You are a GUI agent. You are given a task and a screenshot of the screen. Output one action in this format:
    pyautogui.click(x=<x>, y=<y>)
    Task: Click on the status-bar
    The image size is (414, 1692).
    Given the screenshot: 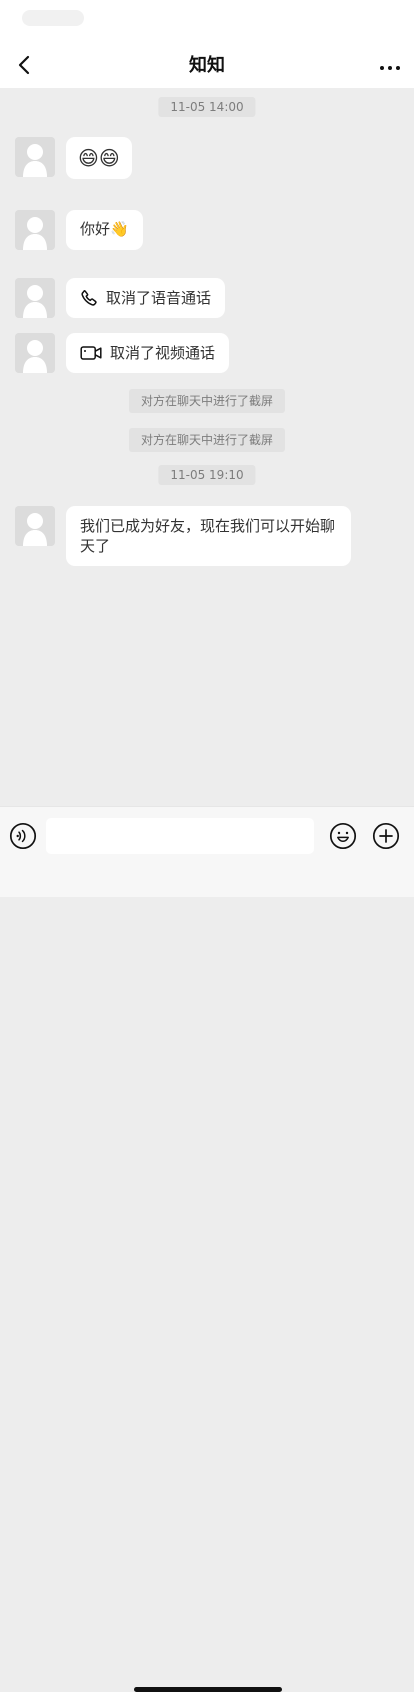 What is the action you would take?
    pyautogui.click(x=207, y=22)
    